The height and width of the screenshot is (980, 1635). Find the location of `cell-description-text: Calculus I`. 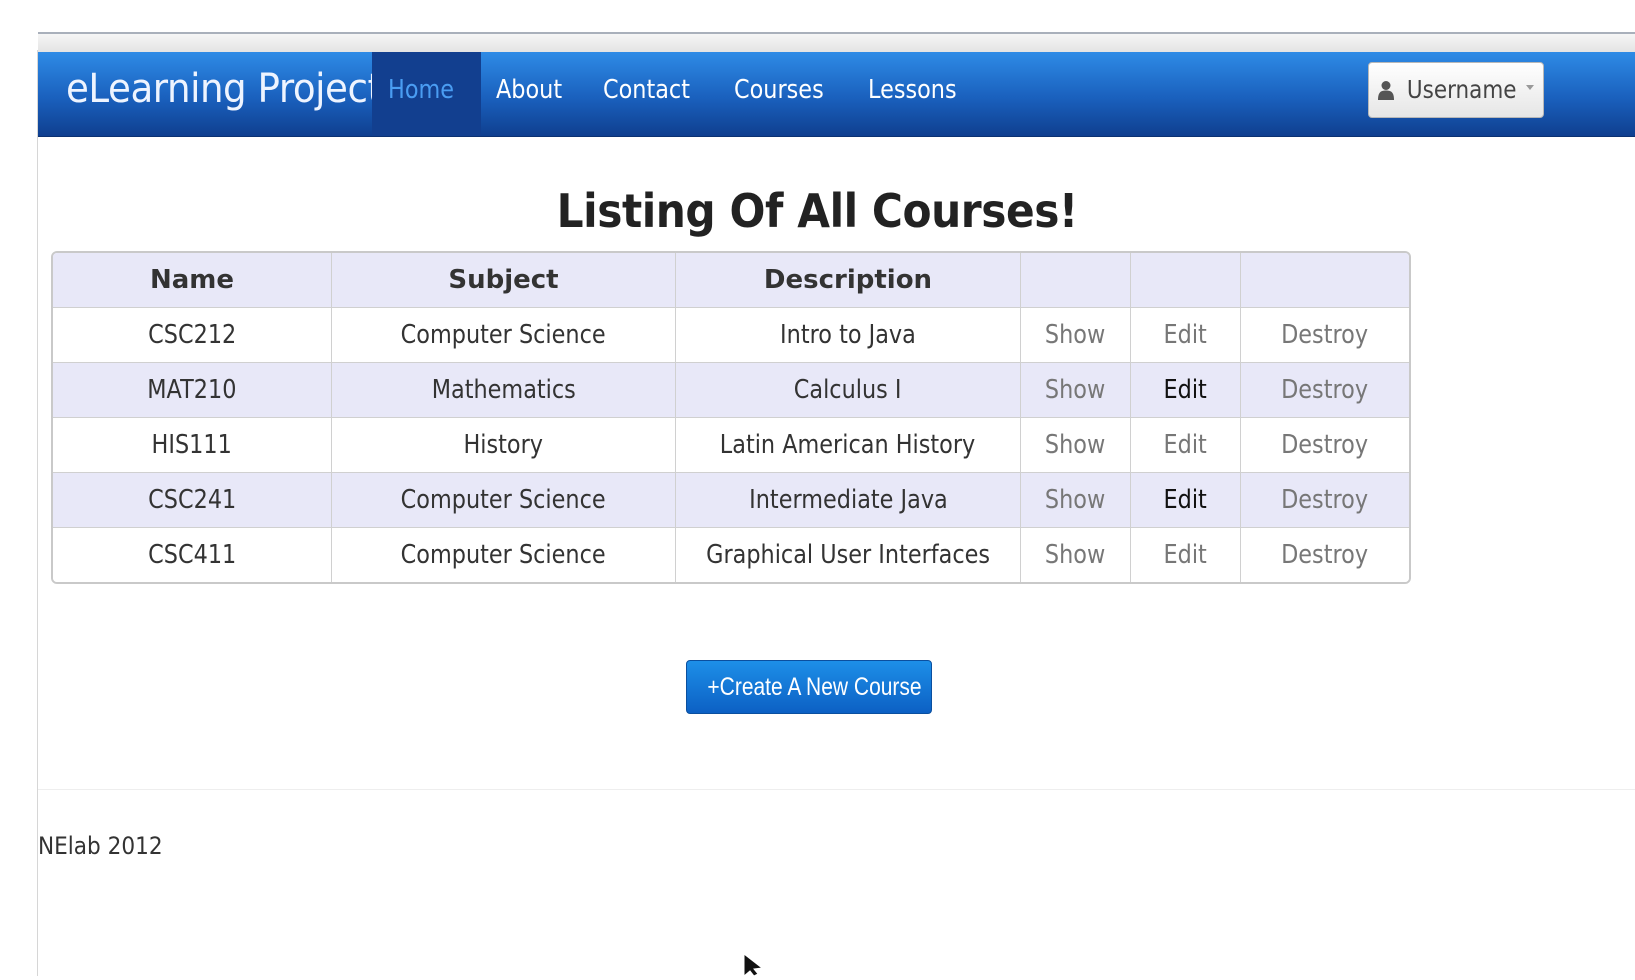

cell-description-text: Calculus I is located at coordinates (848, 390).